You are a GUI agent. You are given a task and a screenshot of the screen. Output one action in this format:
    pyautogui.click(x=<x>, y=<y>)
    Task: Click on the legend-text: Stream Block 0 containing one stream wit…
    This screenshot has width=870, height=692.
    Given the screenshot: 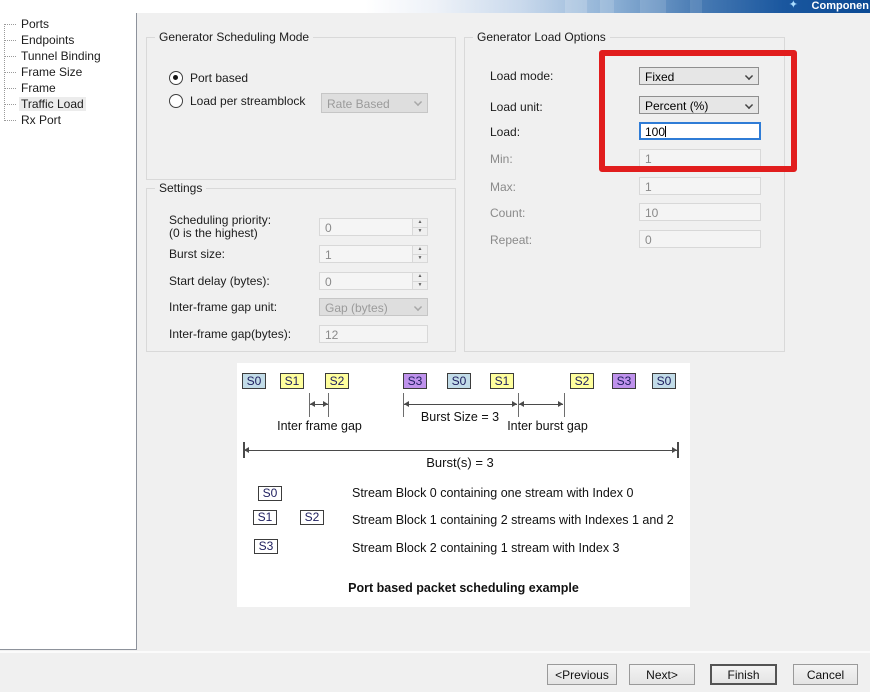 What is the action you would take?
    pyautogui.click(x=493, y=493)
    